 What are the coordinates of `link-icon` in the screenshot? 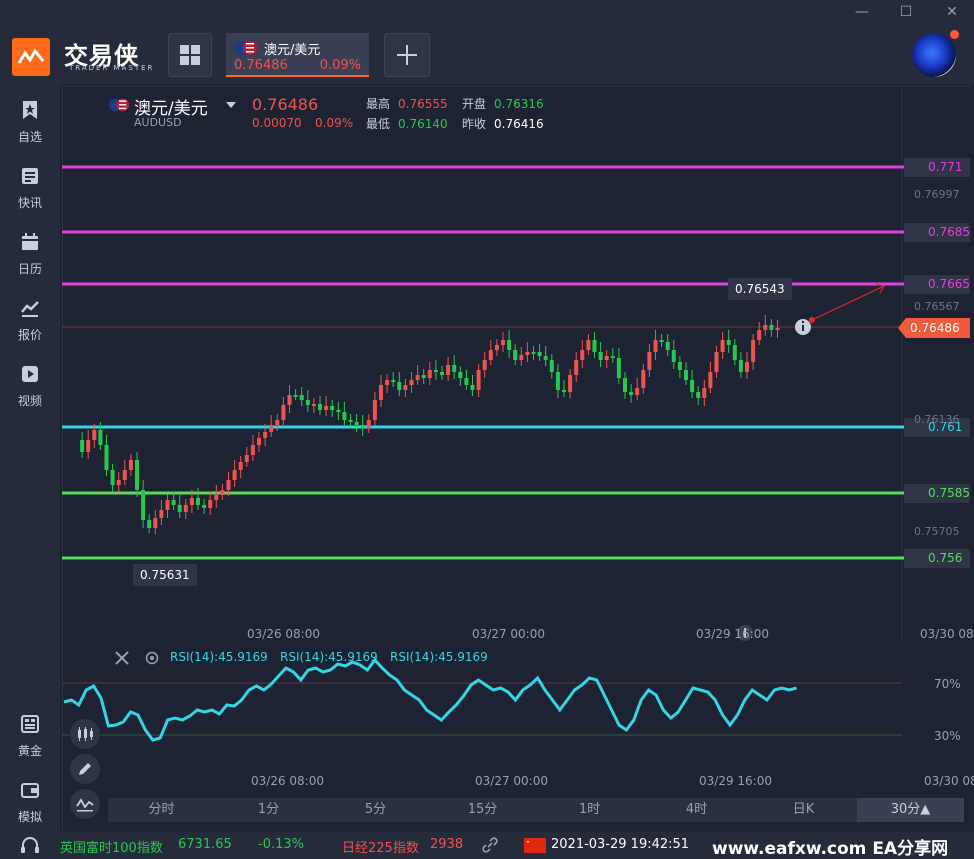 It's located at (490, 845).